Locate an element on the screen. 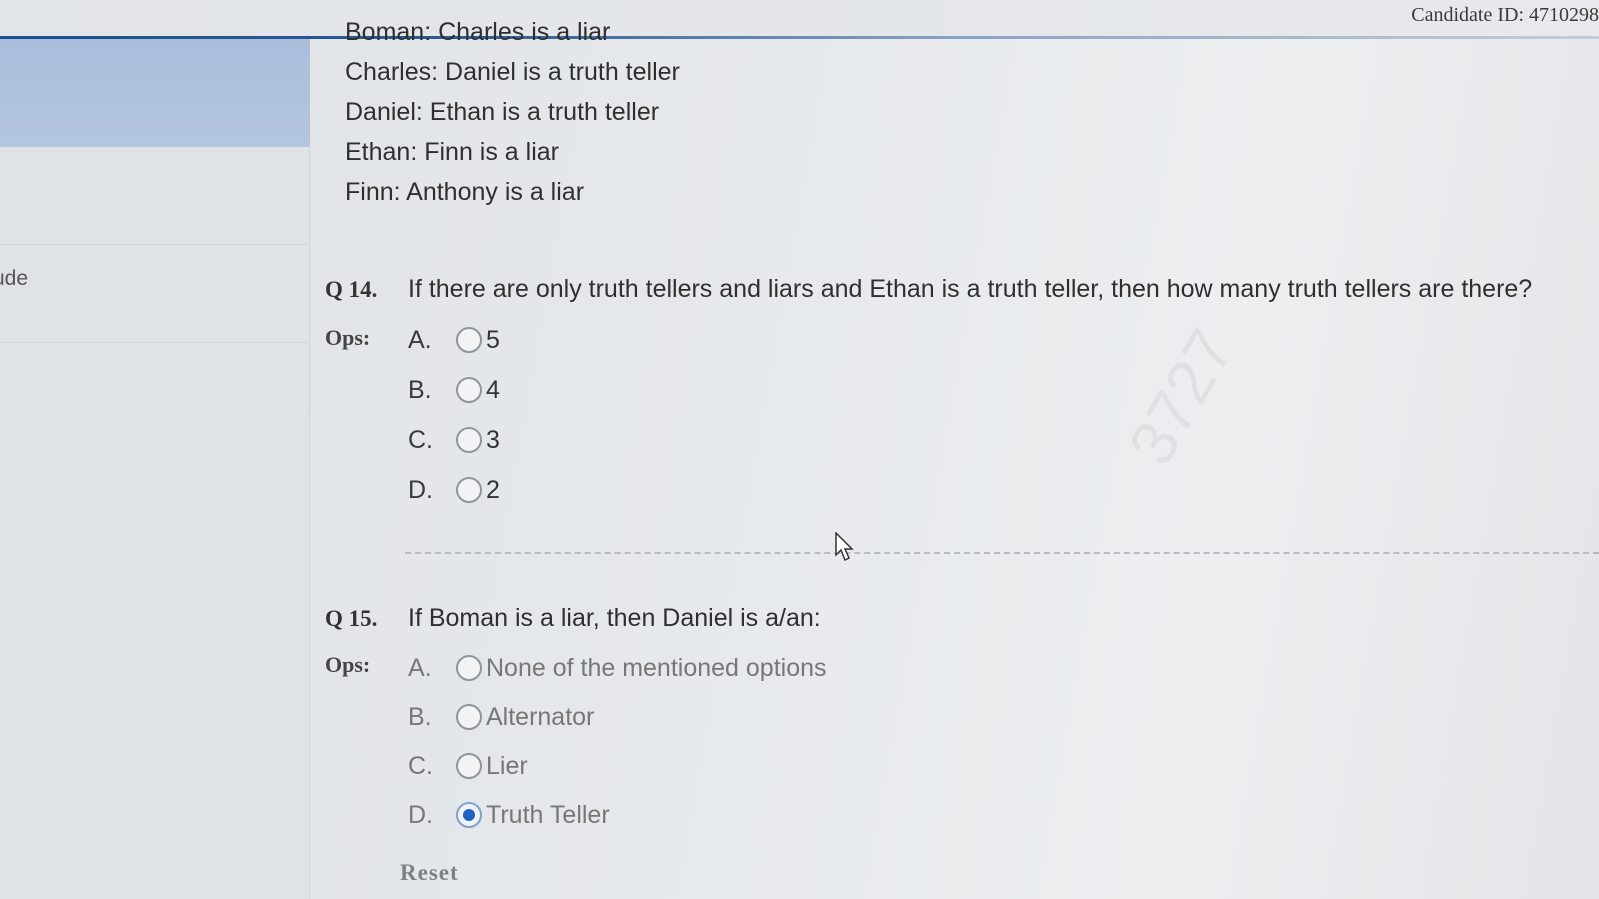 This screenshot has height=899, width=1599. option-text: 4 is located at coordinates (493, 390).